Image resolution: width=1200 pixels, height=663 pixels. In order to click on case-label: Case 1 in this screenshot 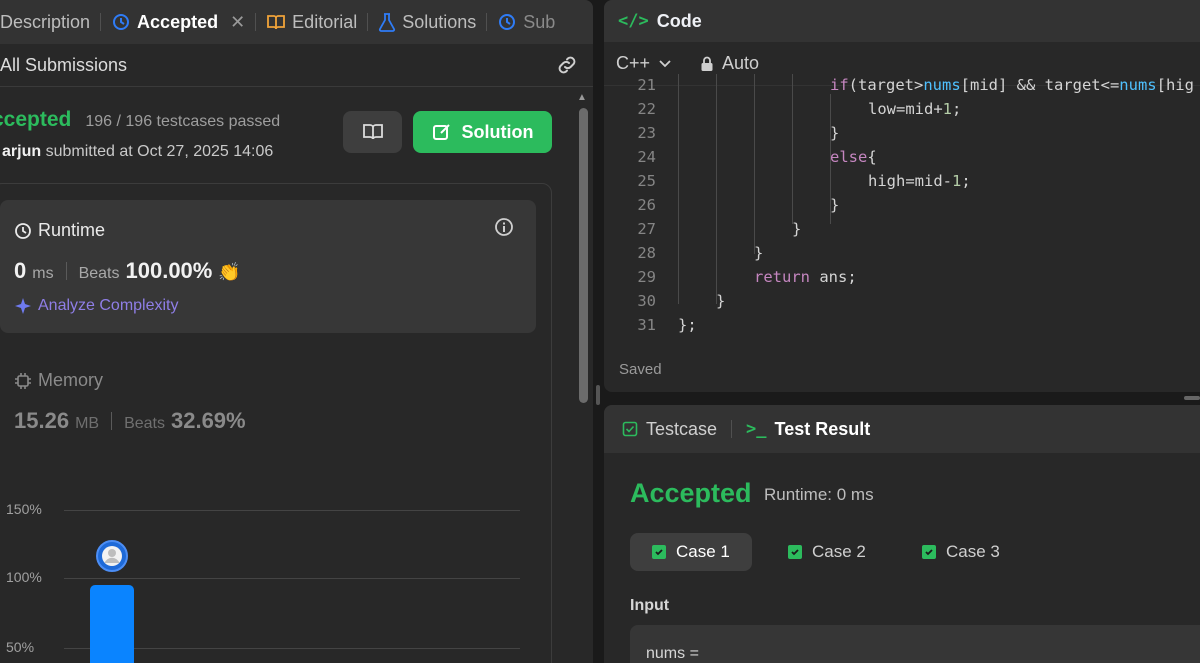, I will do `click(703, 551)`.